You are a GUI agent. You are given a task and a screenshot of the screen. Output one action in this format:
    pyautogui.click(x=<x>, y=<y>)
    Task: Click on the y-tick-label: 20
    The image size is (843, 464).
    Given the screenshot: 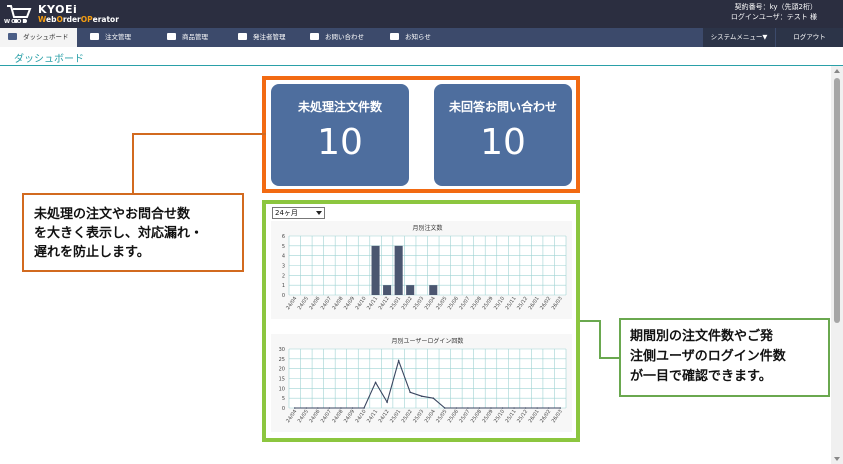 What is the action you would take?
    pyautogui.click(x=282, y=370)
    